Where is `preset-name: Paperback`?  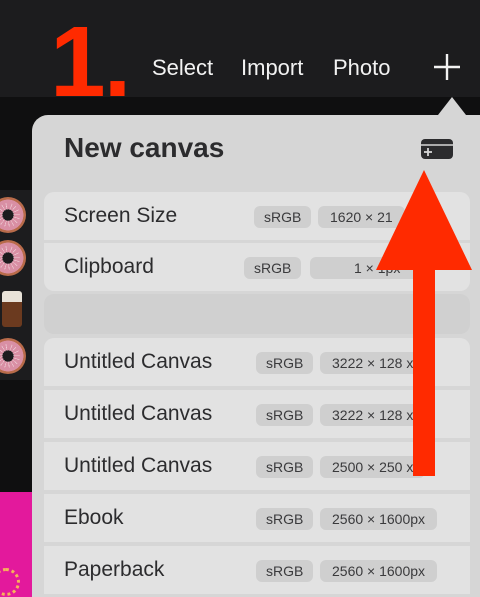
preset-name: Paperback is located at coordinates (114, 569).